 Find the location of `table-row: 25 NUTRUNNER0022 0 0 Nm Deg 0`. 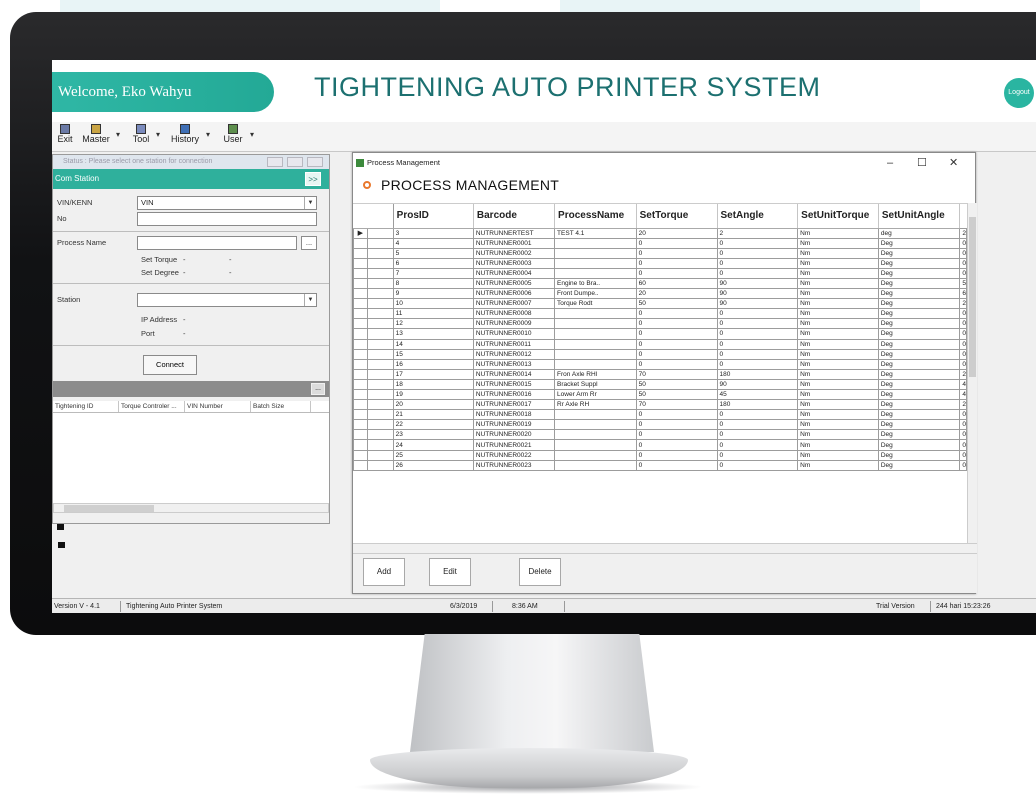

table-row: 25 NUTRUNNER0022 0 0 Nm Deg 0 is located at coordinates (660, 455).